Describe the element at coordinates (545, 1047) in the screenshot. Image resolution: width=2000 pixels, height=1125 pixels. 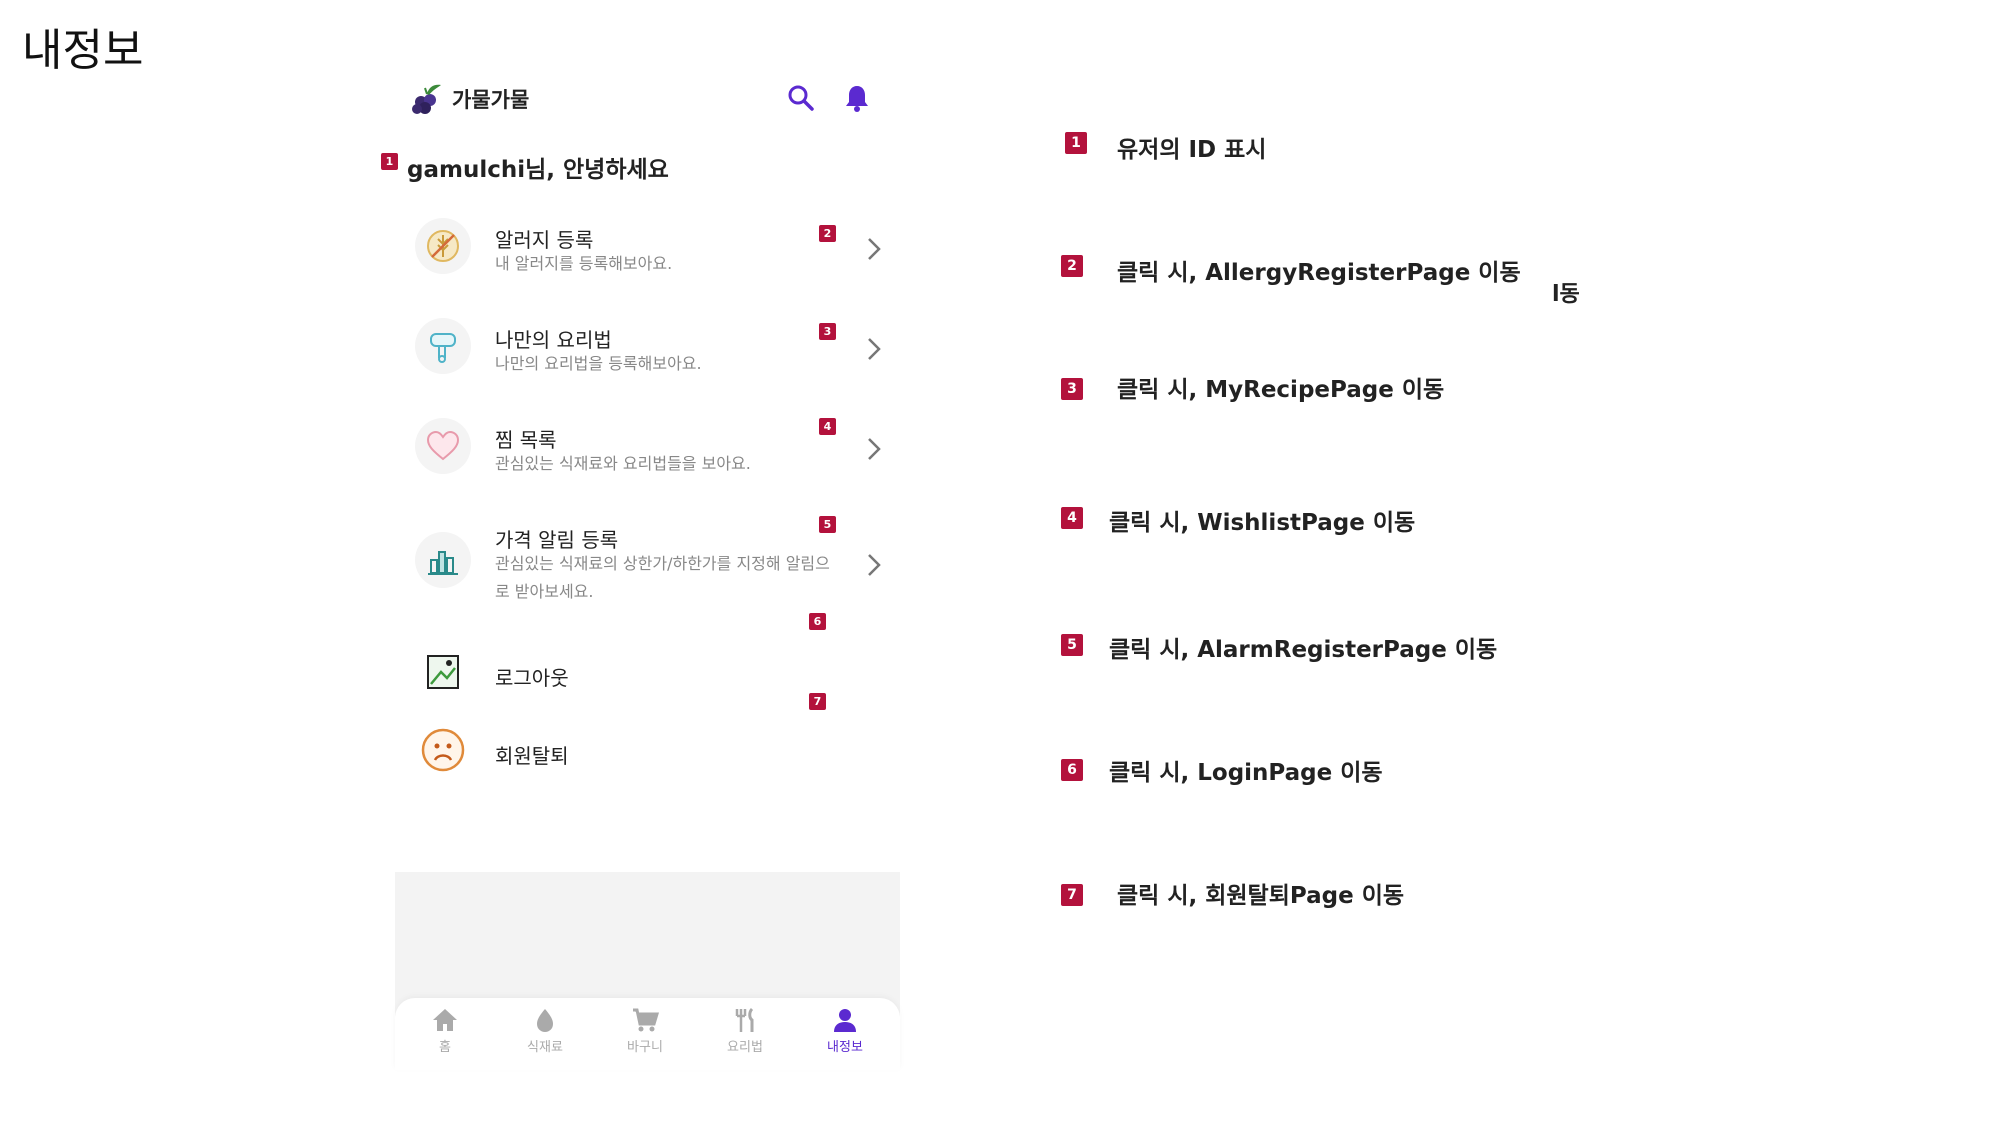
I see `tab-label: 식재료` at that location.